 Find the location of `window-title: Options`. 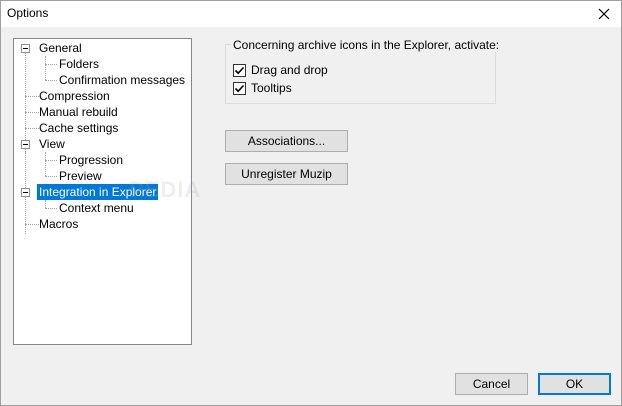

window-title: Options is located at coordinates (28, 13).